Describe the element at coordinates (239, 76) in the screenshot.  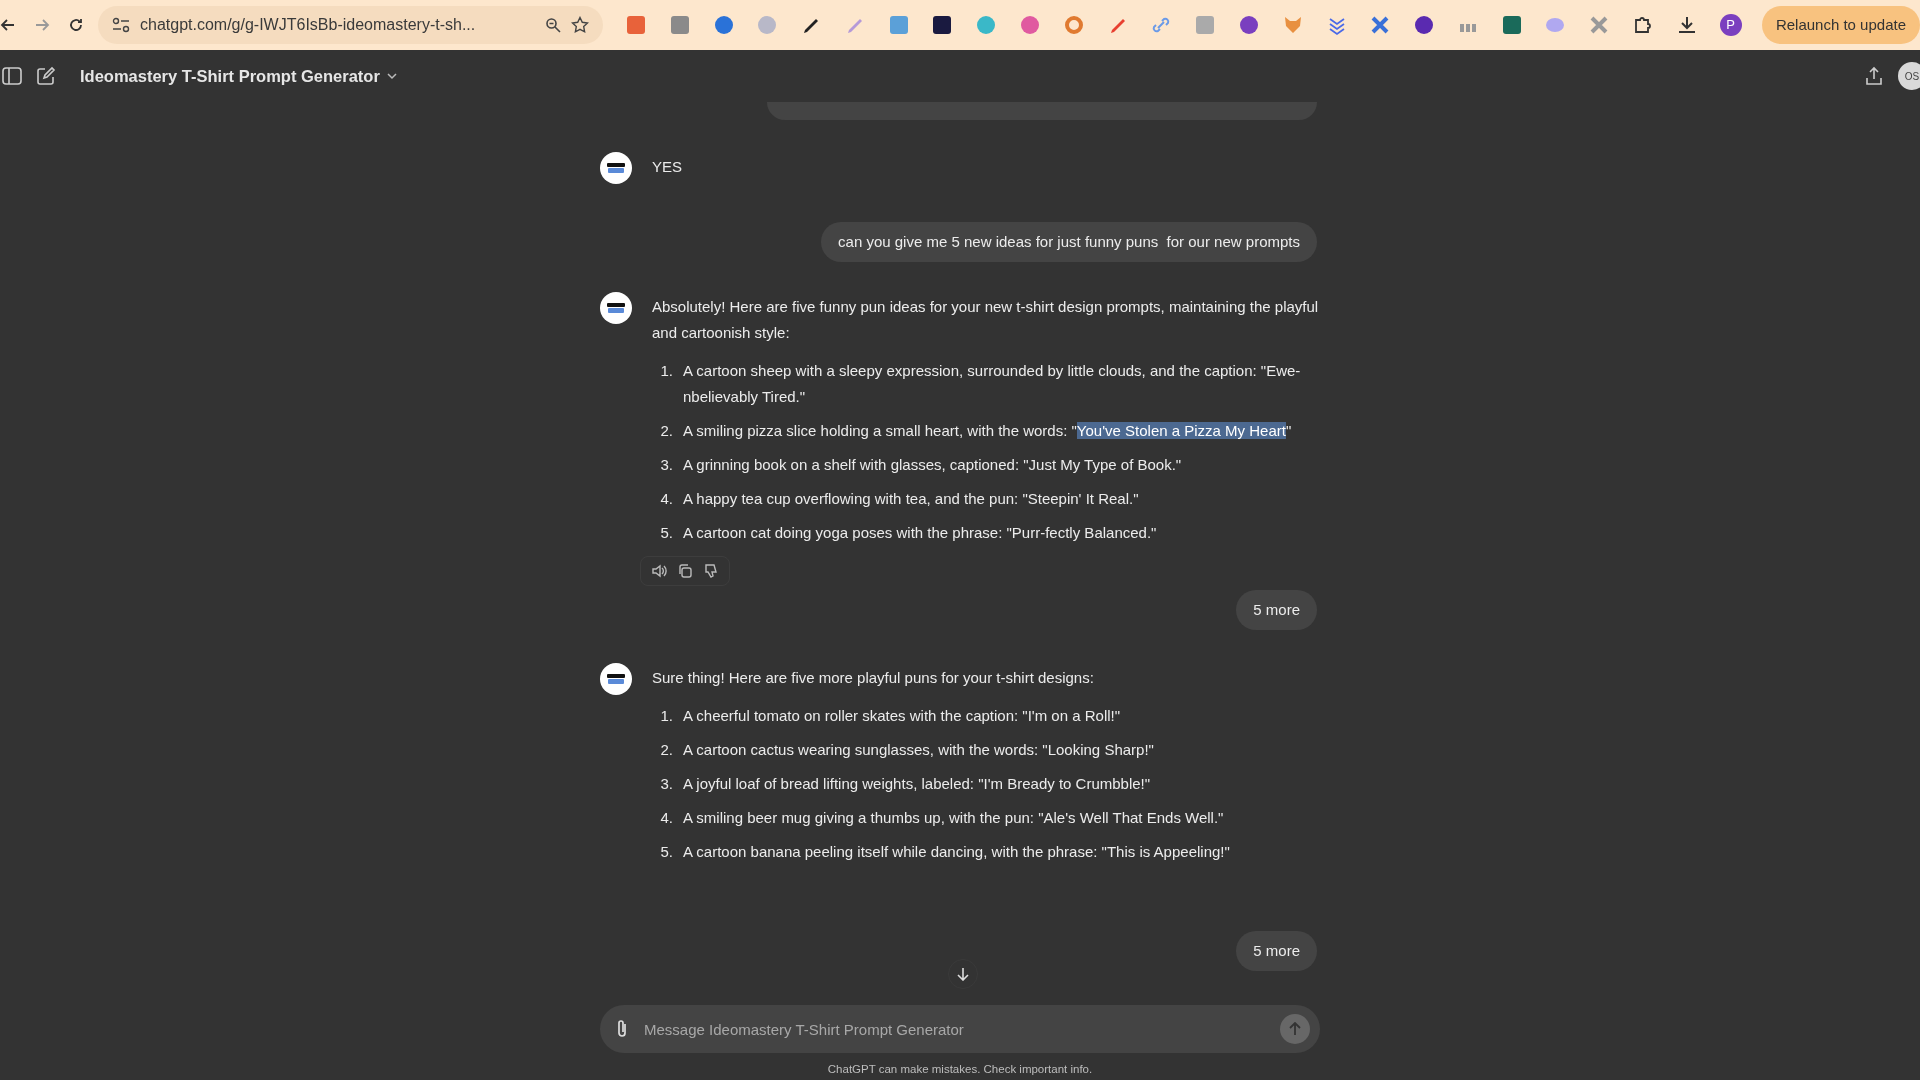
I see `model-selector: Ideomastery T-Shirt Prompt Generator` at that location.